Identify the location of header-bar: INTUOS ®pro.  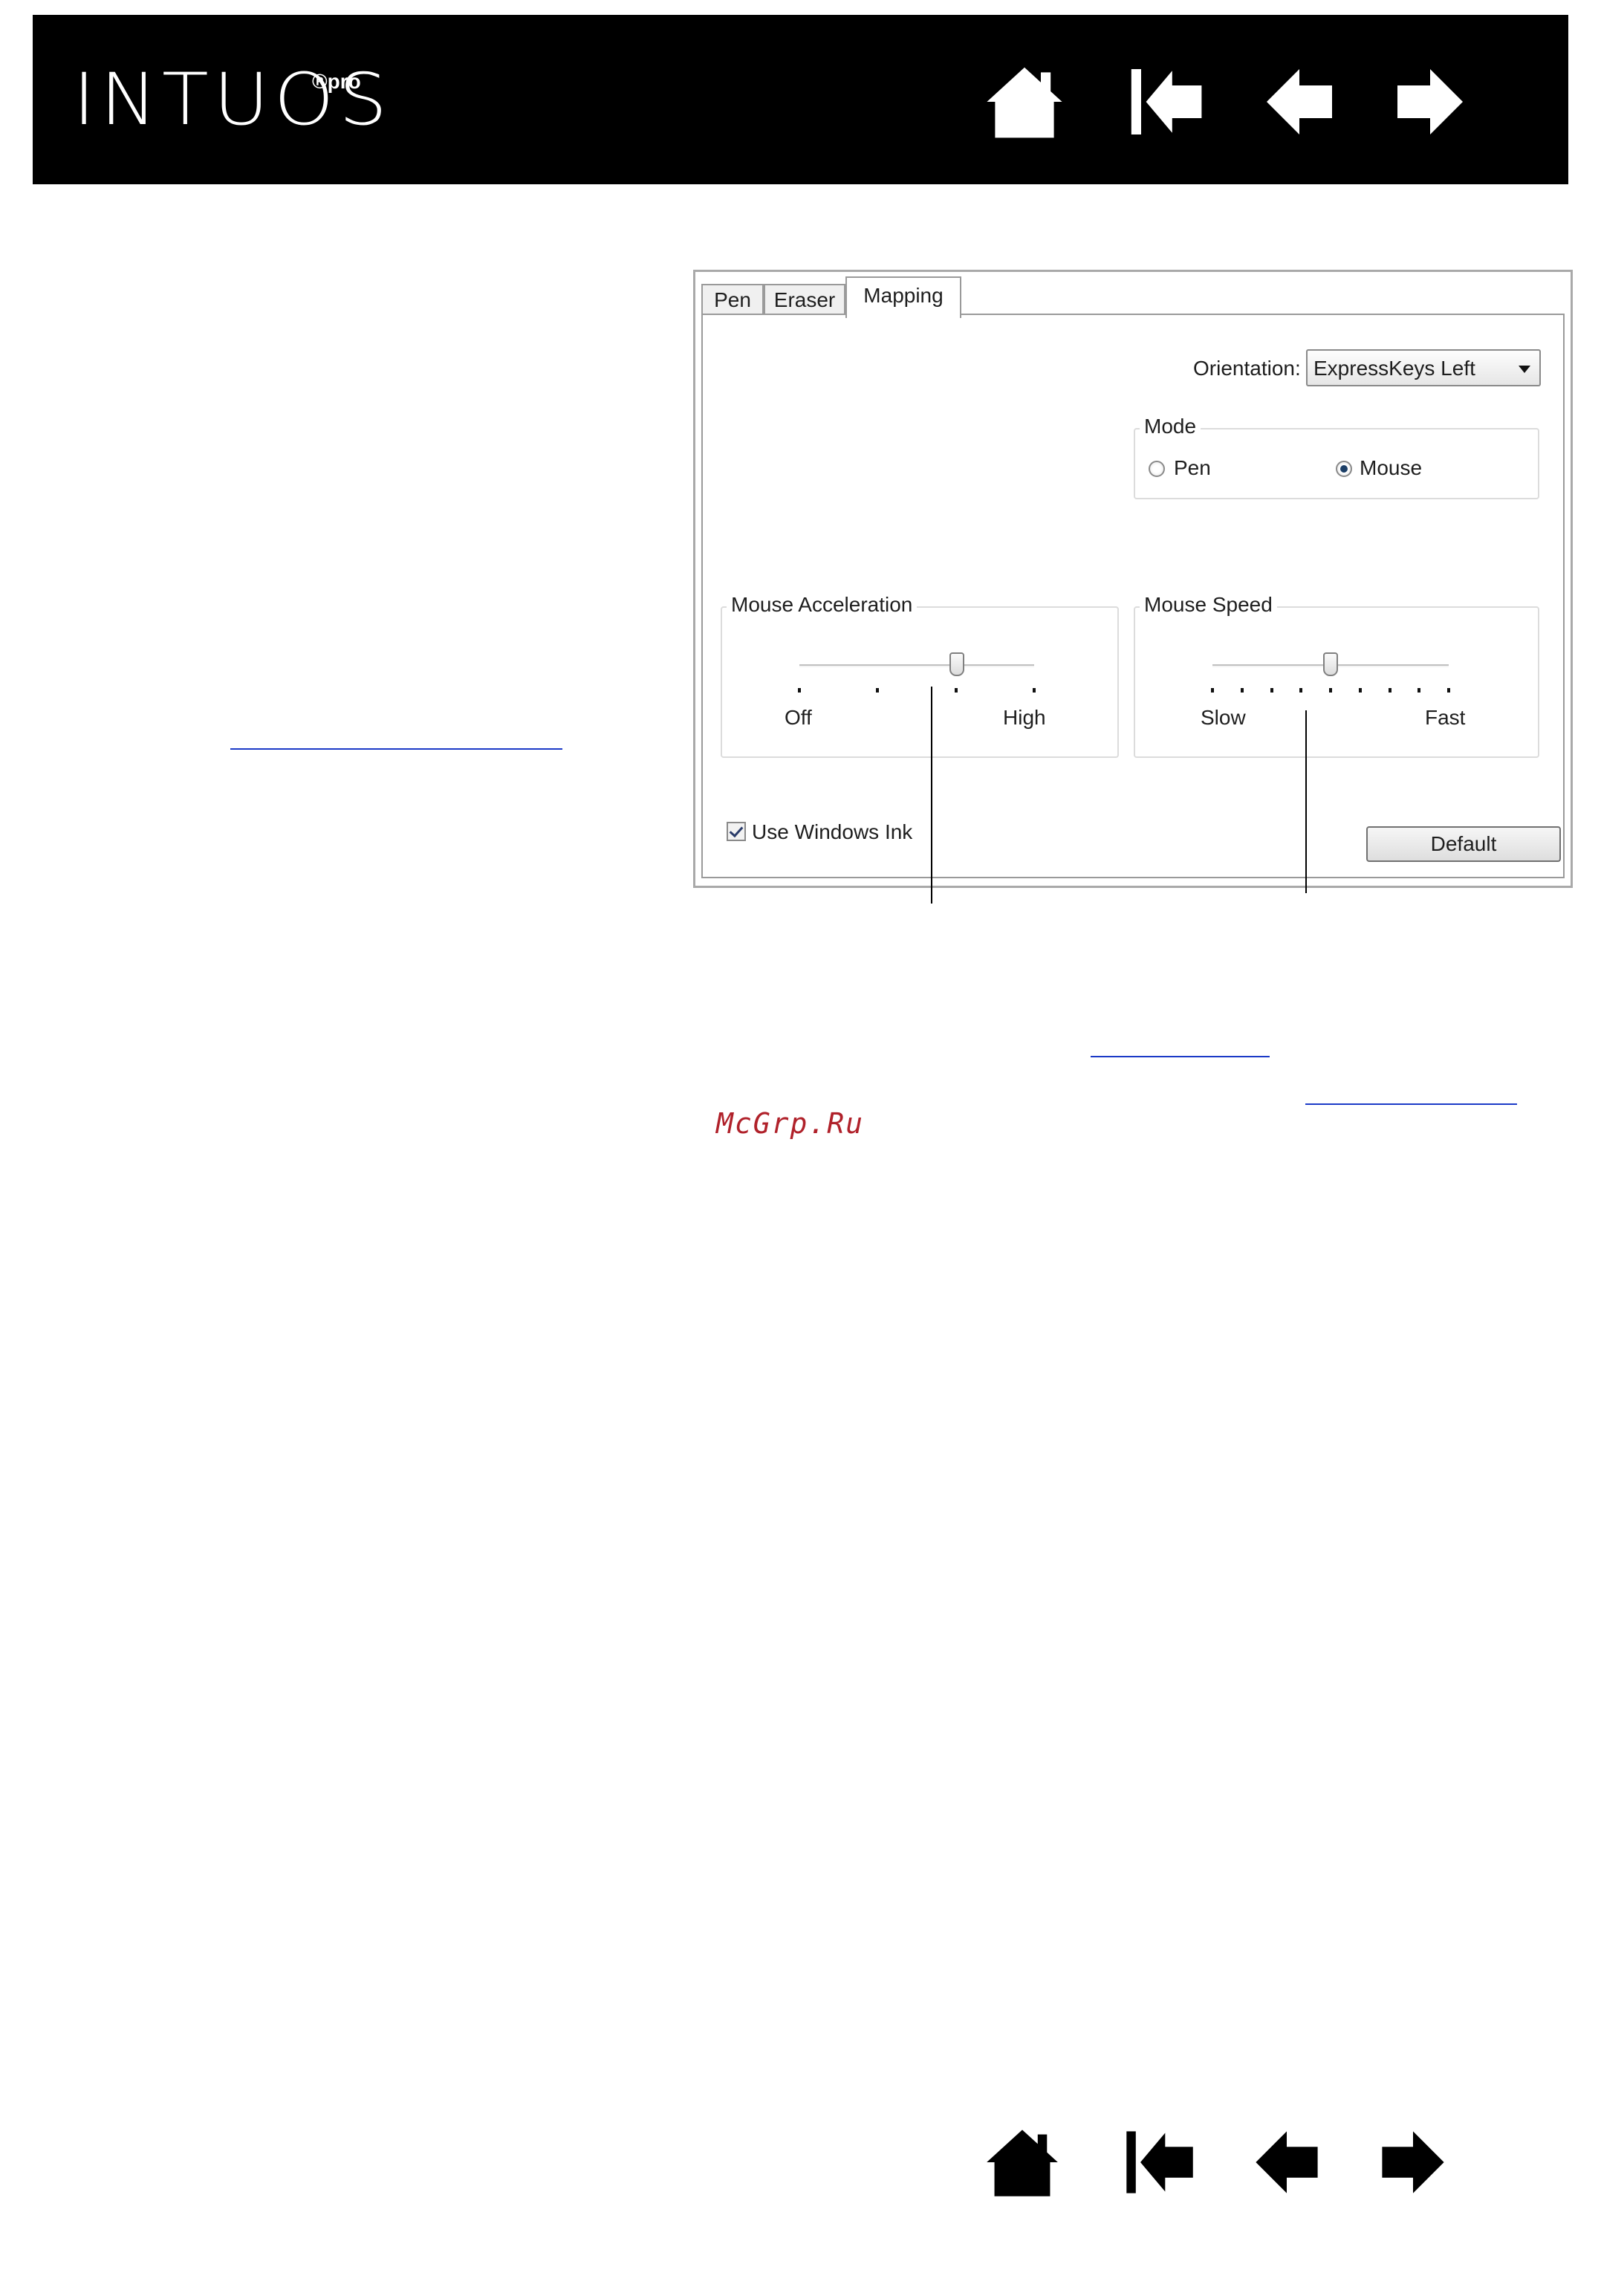
(800, 99).